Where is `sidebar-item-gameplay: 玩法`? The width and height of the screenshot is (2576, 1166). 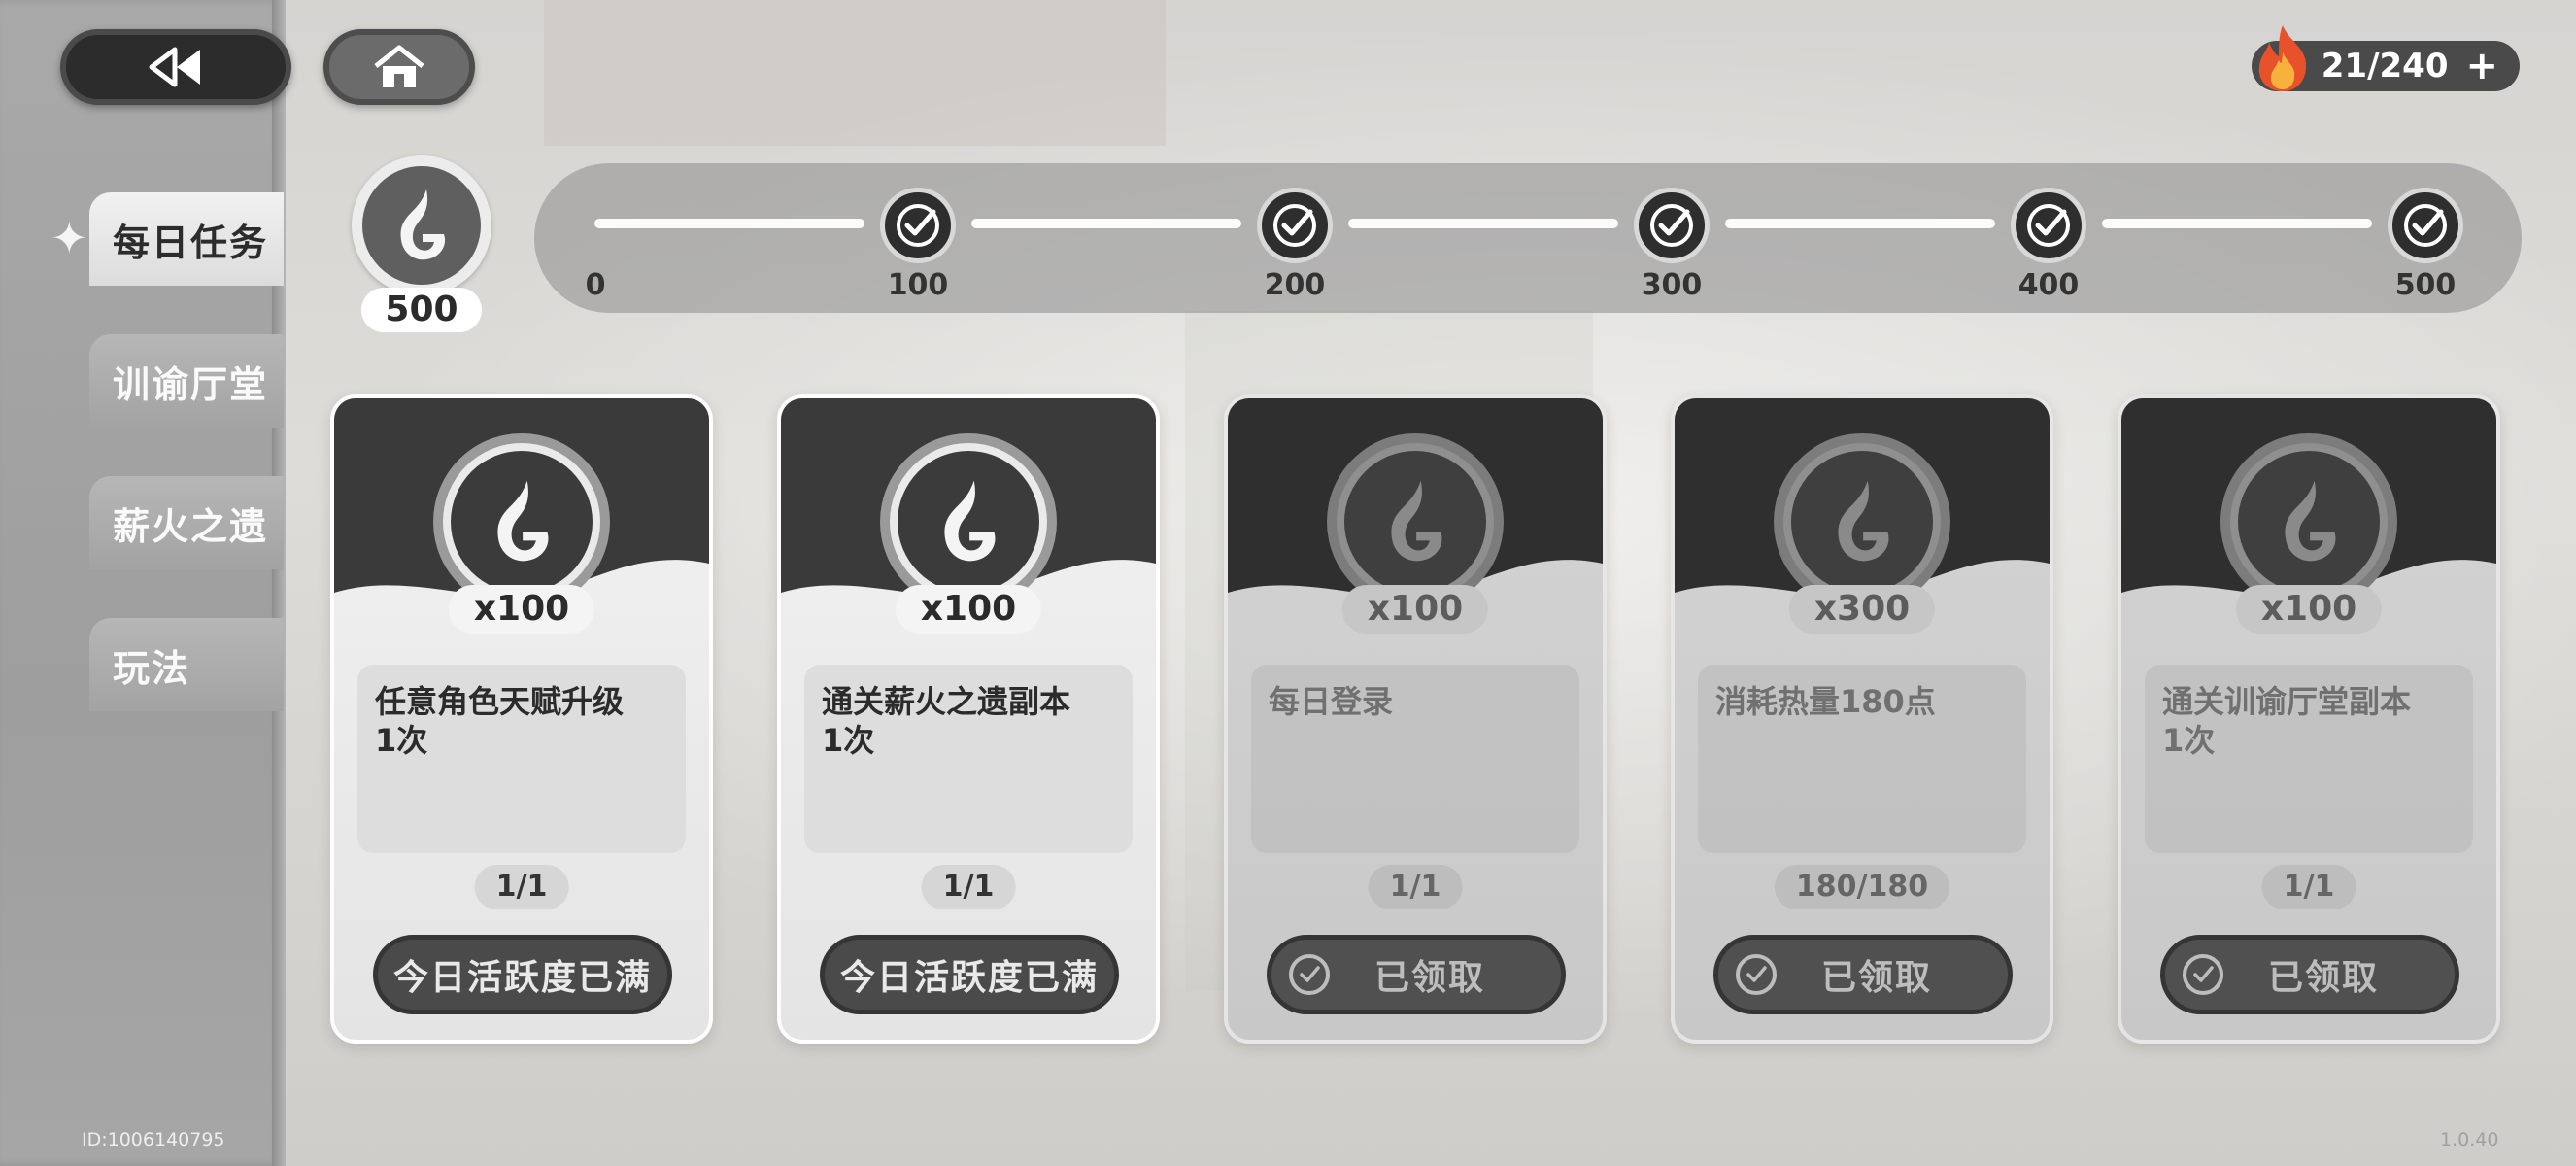 sidebar-item-gameplay: 玩法 is located at coordinates (186, 664).